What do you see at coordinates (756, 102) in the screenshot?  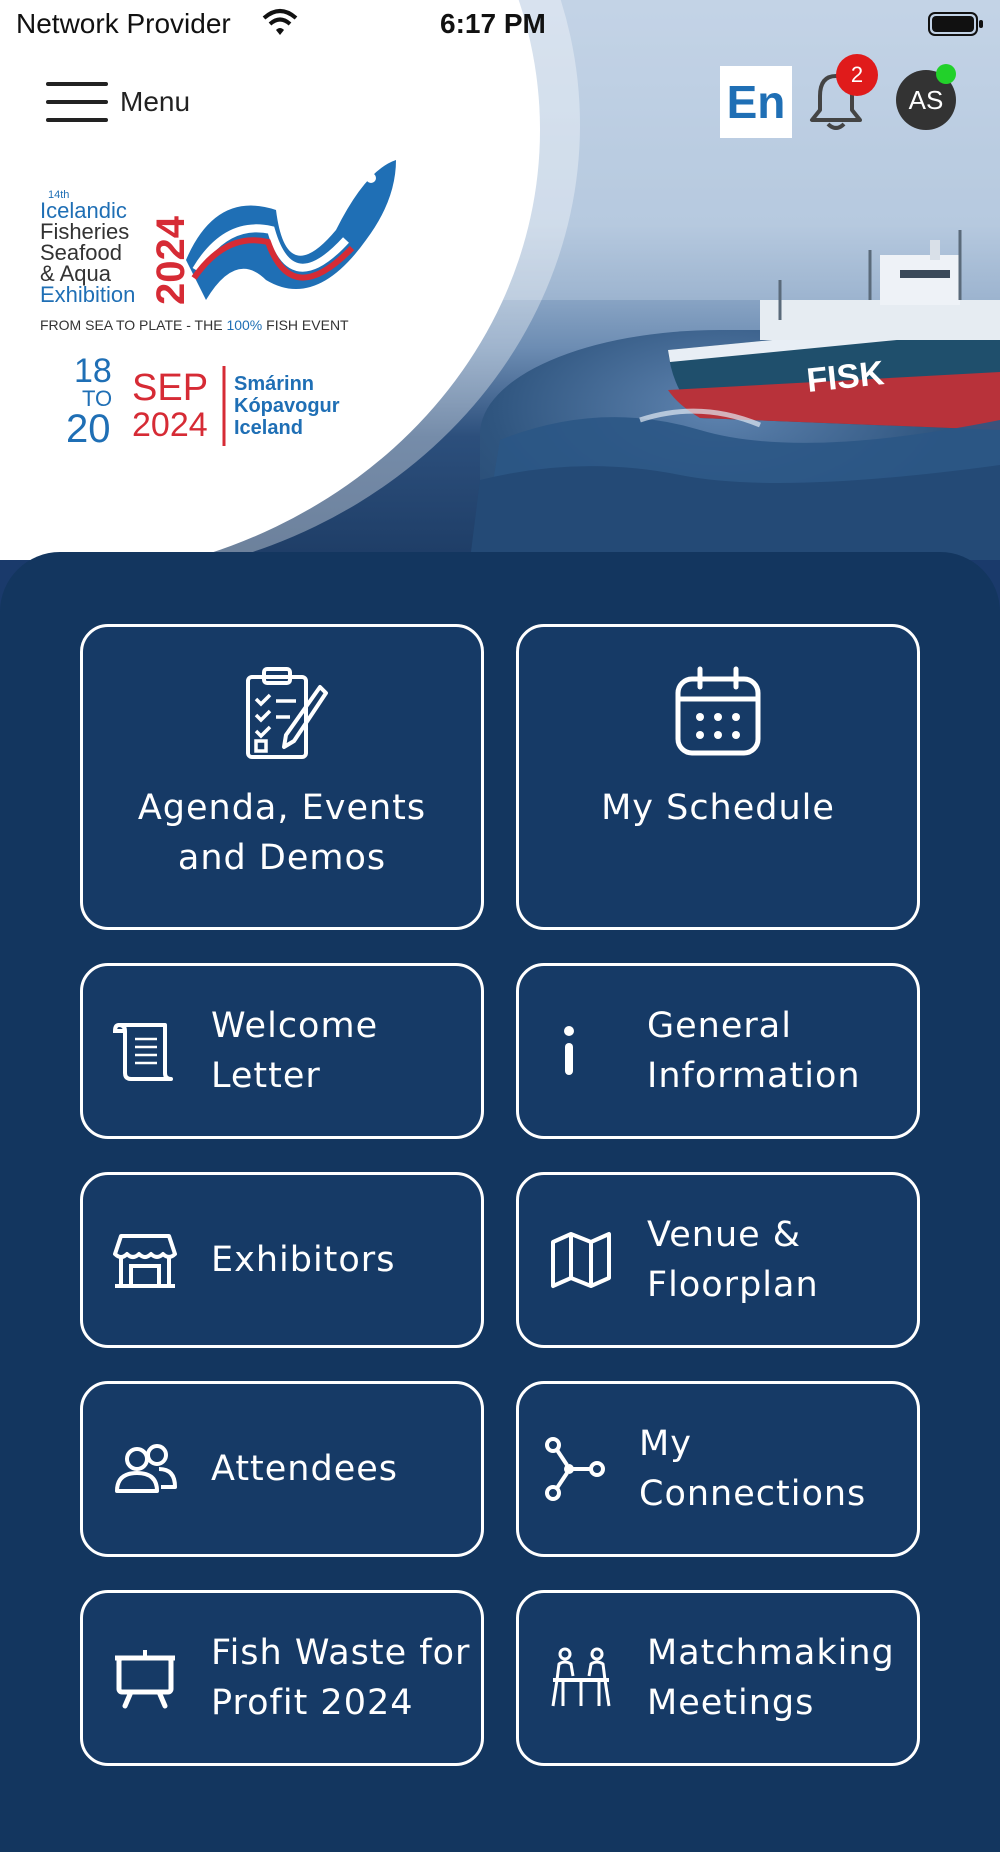 I see `language-button: En` at bounding box center [756, 102].